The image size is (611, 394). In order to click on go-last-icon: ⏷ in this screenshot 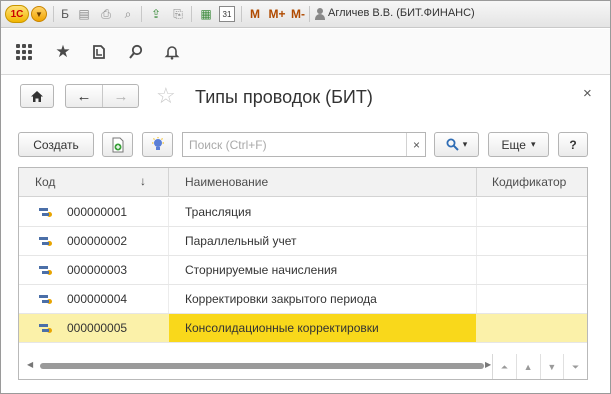, I will do `click(575, 366)`.